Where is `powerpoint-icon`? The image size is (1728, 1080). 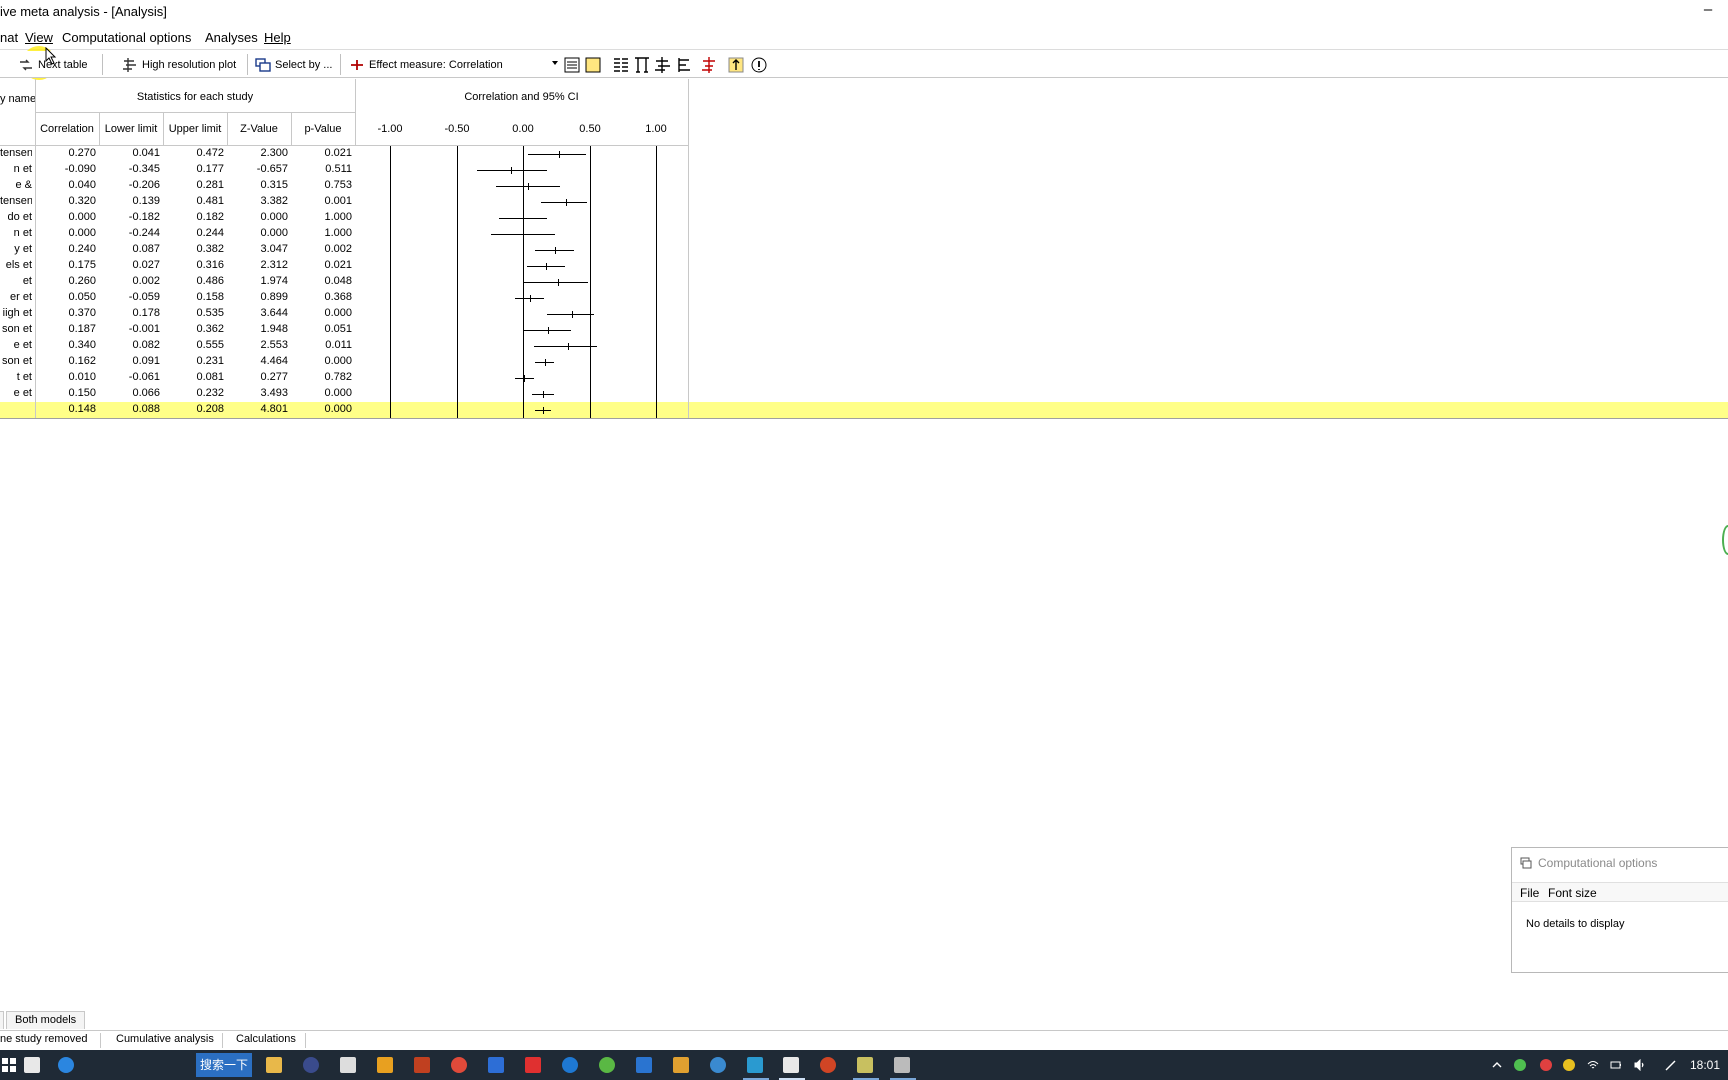 powerpoint-icon is located at coordinates (828, 1065).